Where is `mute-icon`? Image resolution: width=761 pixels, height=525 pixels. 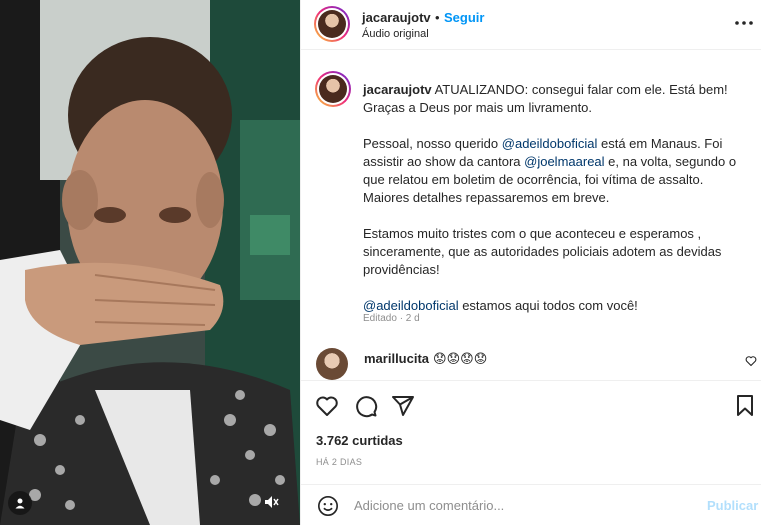
mute-icon is located at coordinates (271, 502).